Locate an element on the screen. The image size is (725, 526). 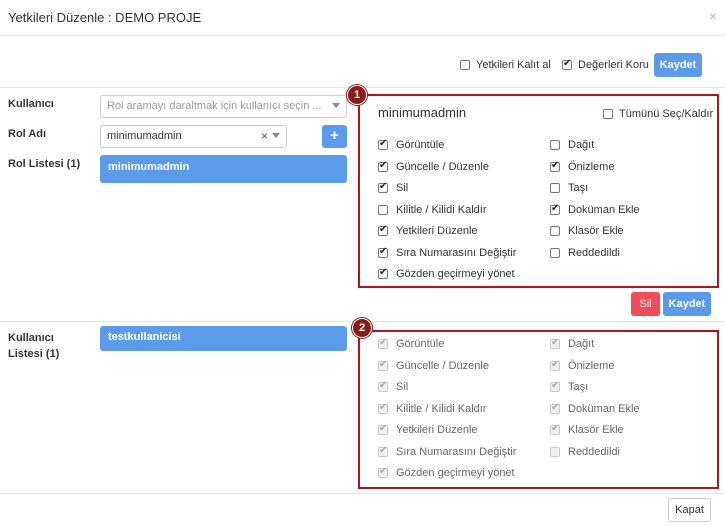
permission-option: Dağıt is located at coordinates (572, 145).